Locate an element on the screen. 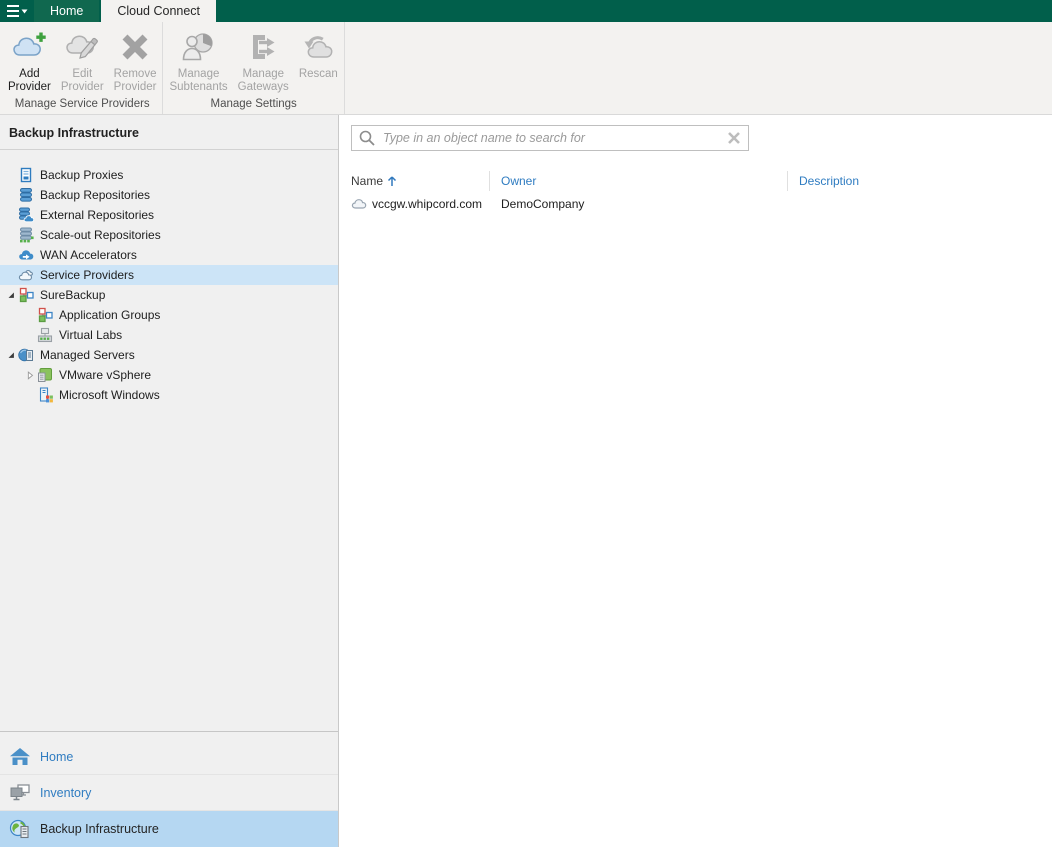 Image resolution: width=1052 pixels, height=847 pixels. tab-bar: Home Cloud Connect is located at coordinates (125, 11).